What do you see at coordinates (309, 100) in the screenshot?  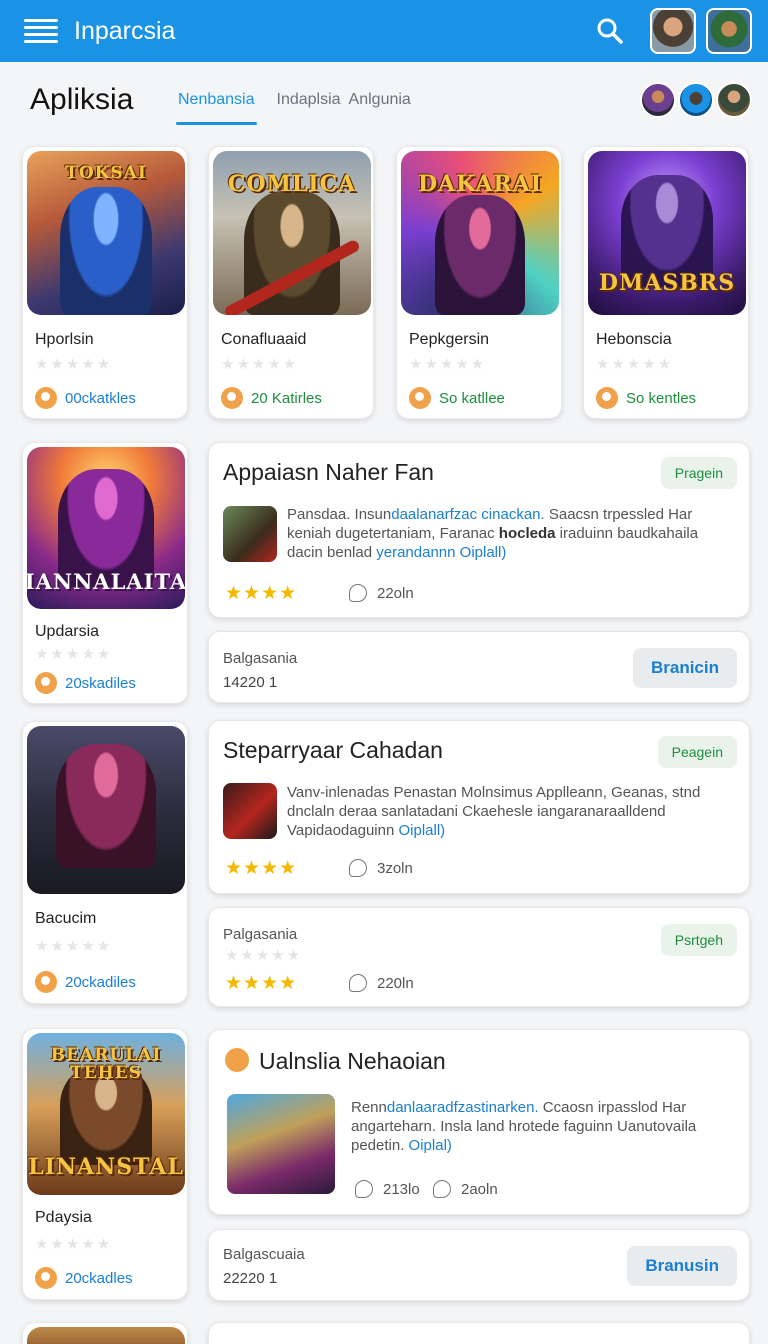 I see `tab-indaplsia: Indaplsia` at bounding box center [309, 100].